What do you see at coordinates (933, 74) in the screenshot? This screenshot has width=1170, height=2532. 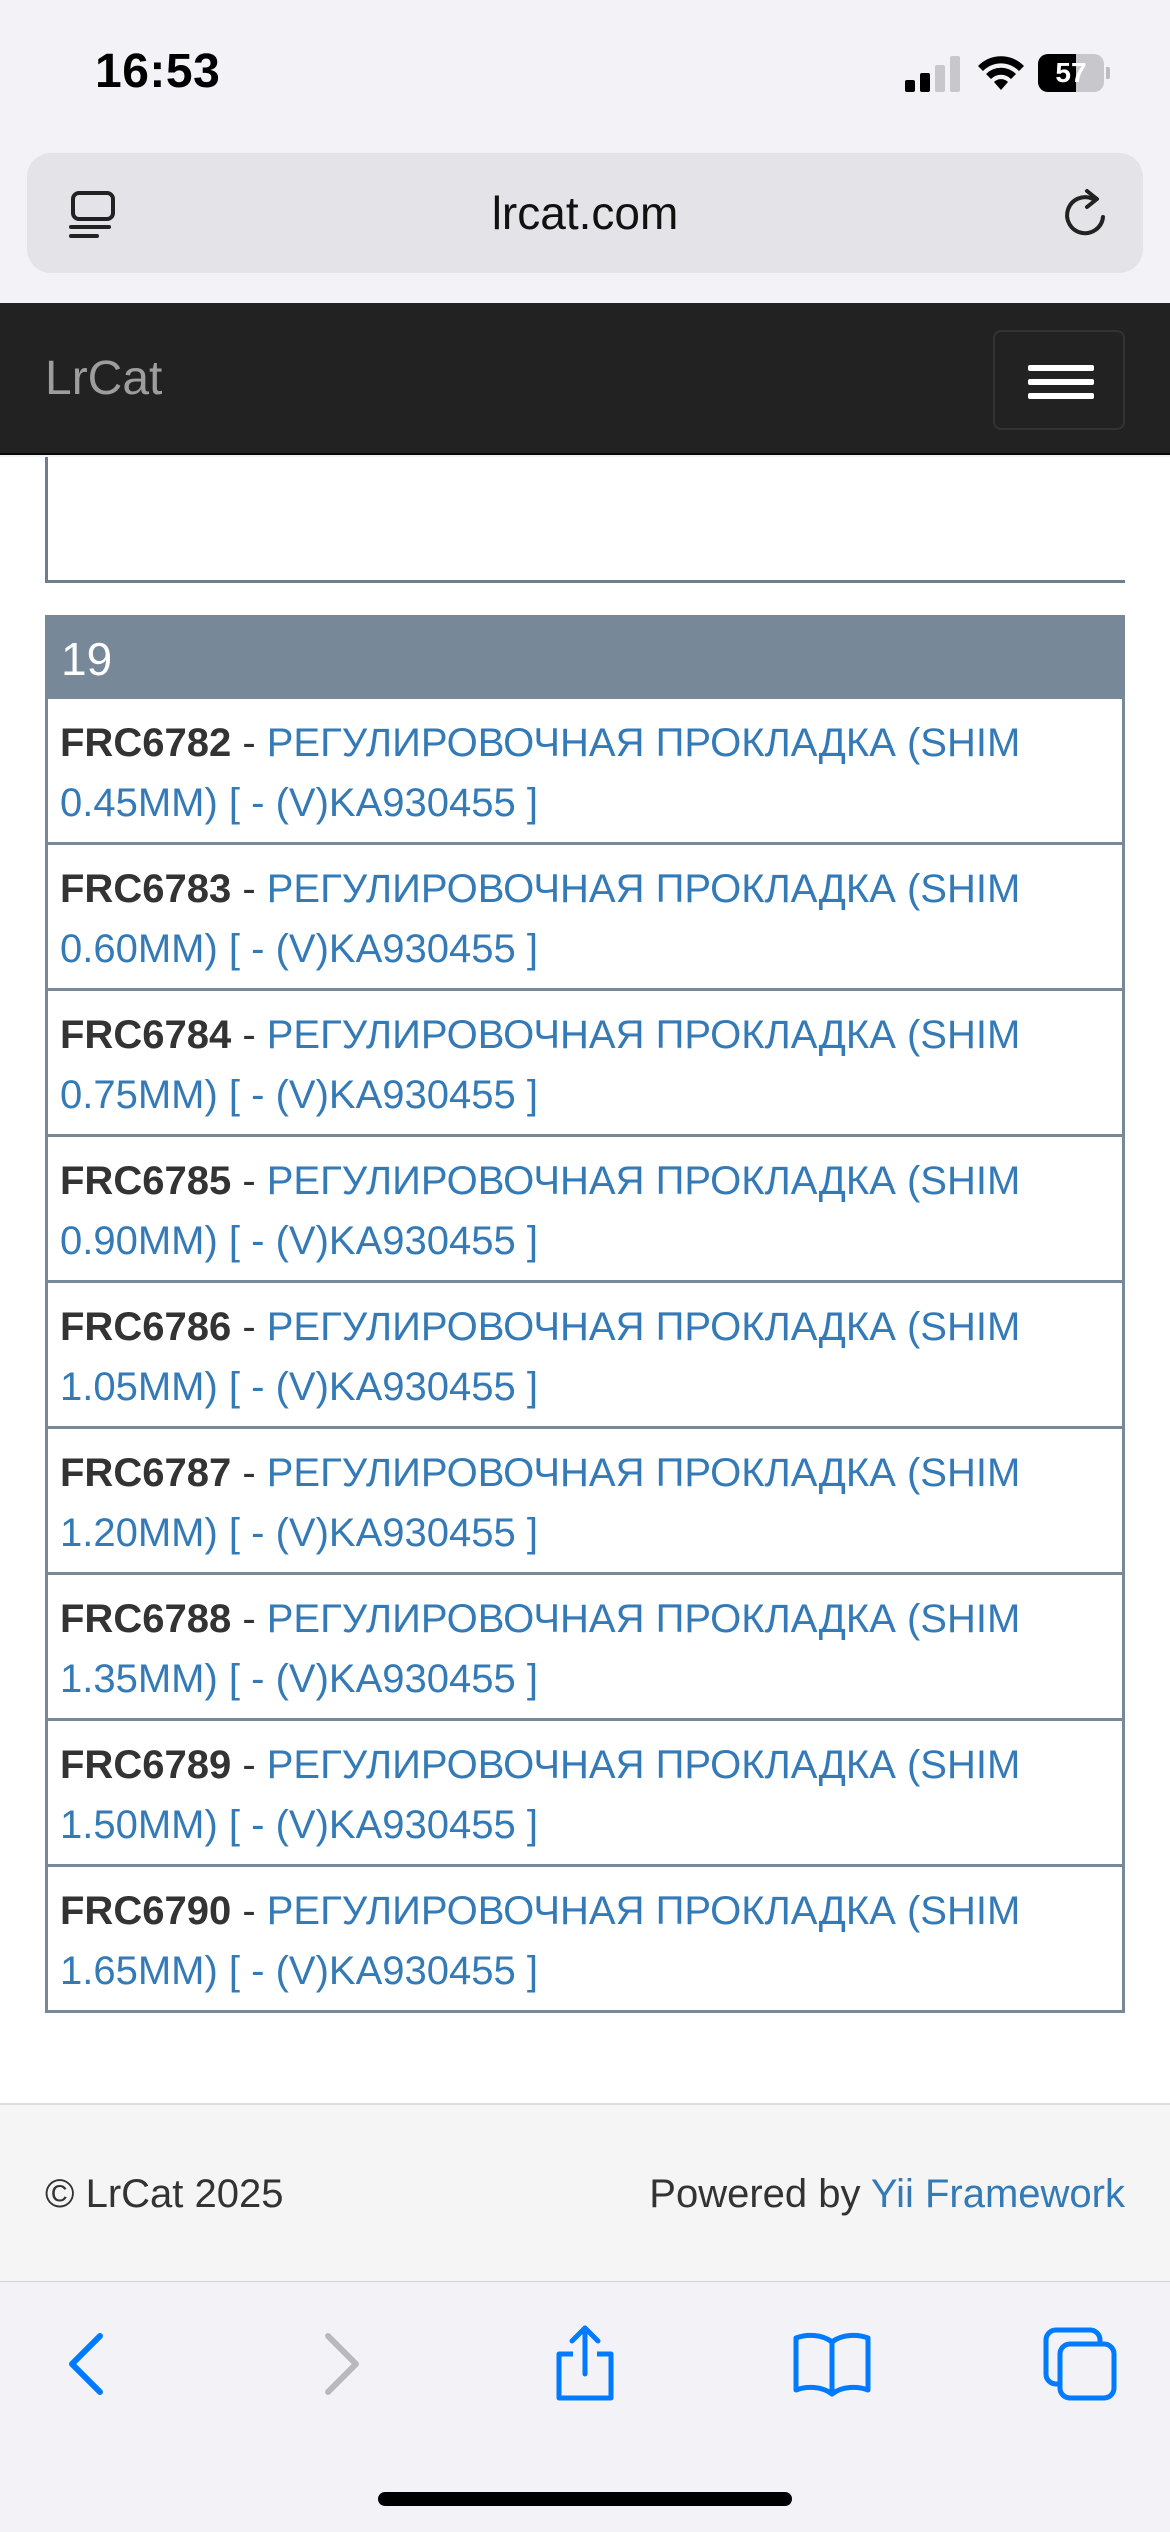 I see `cellular-signal-icon` at bounding box center [933, 74].